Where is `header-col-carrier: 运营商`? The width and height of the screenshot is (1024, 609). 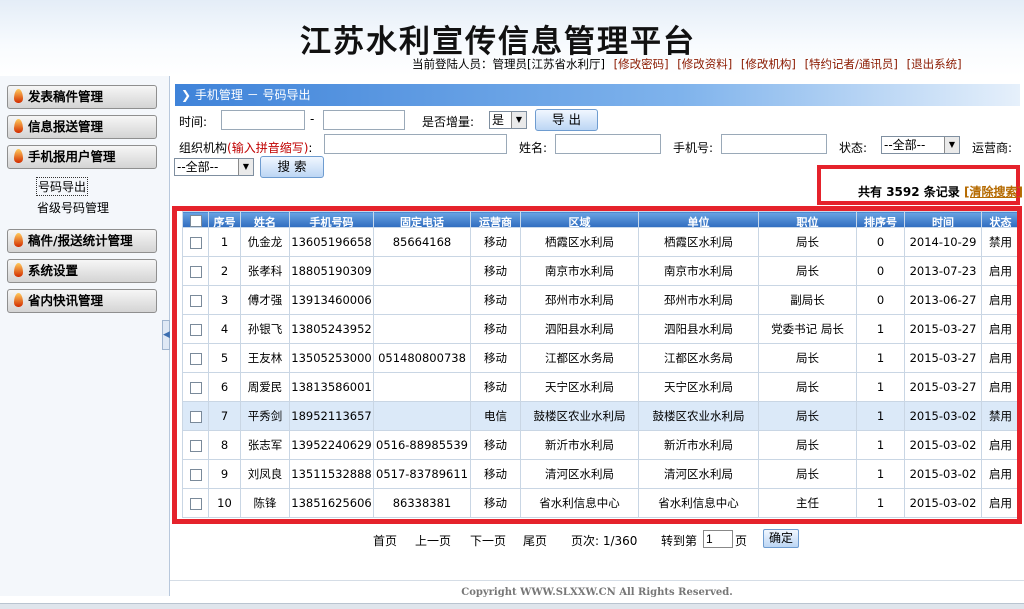 header-col-carrier: 运营商 is located at coordinates (495, 219).